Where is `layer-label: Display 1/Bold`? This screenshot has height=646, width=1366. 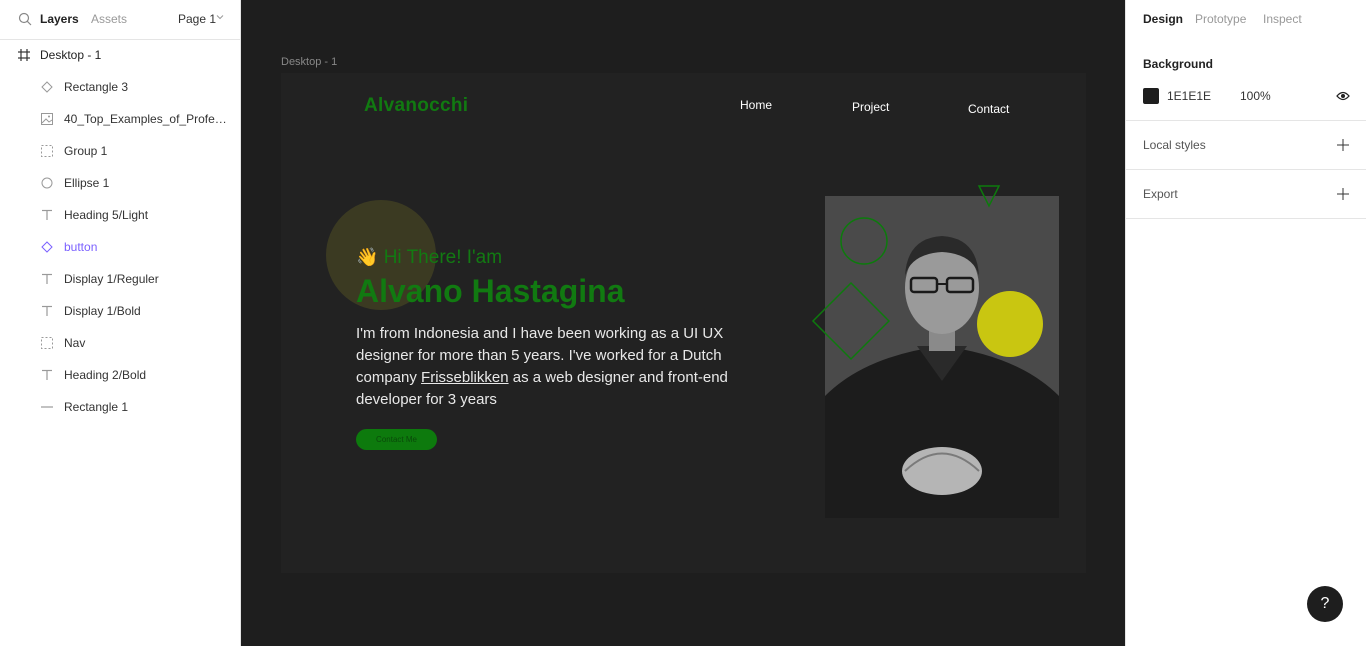 layer-label: Display 1/Bold is located at coordinates (102, 311).